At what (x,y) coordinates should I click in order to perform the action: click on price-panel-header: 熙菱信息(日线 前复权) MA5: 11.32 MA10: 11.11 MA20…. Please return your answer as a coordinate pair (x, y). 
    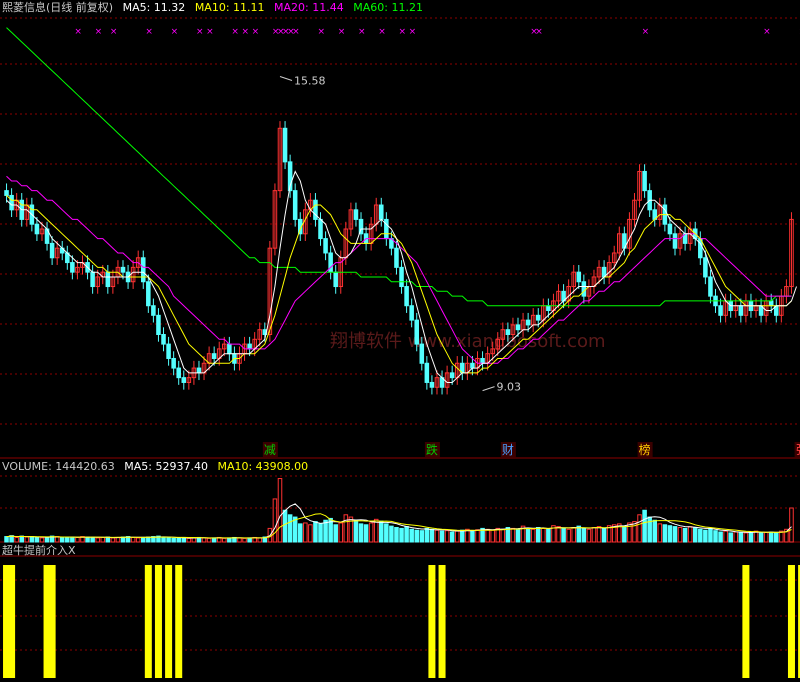
    Looking at the image, I should click on (215, 8).